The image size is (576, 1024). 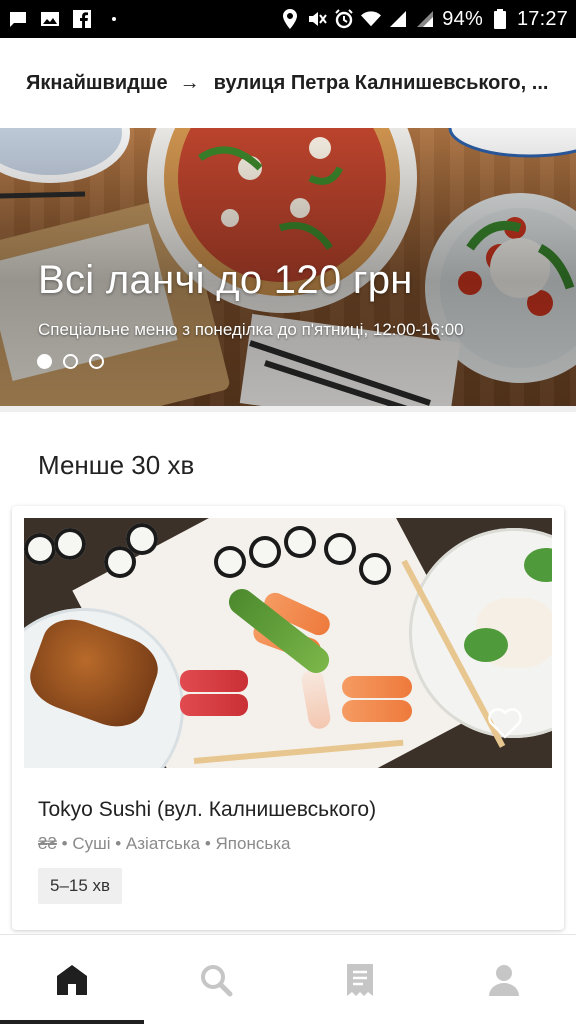 I want to click on mute-icon, so click(x=317, y=19).